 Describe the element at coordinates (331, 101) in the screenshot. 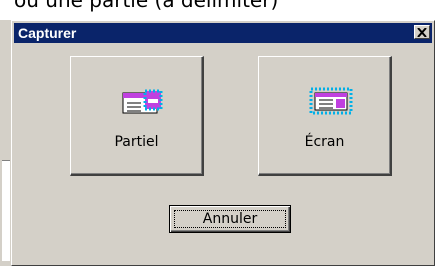

I see `screen-capture-icon` at that location.